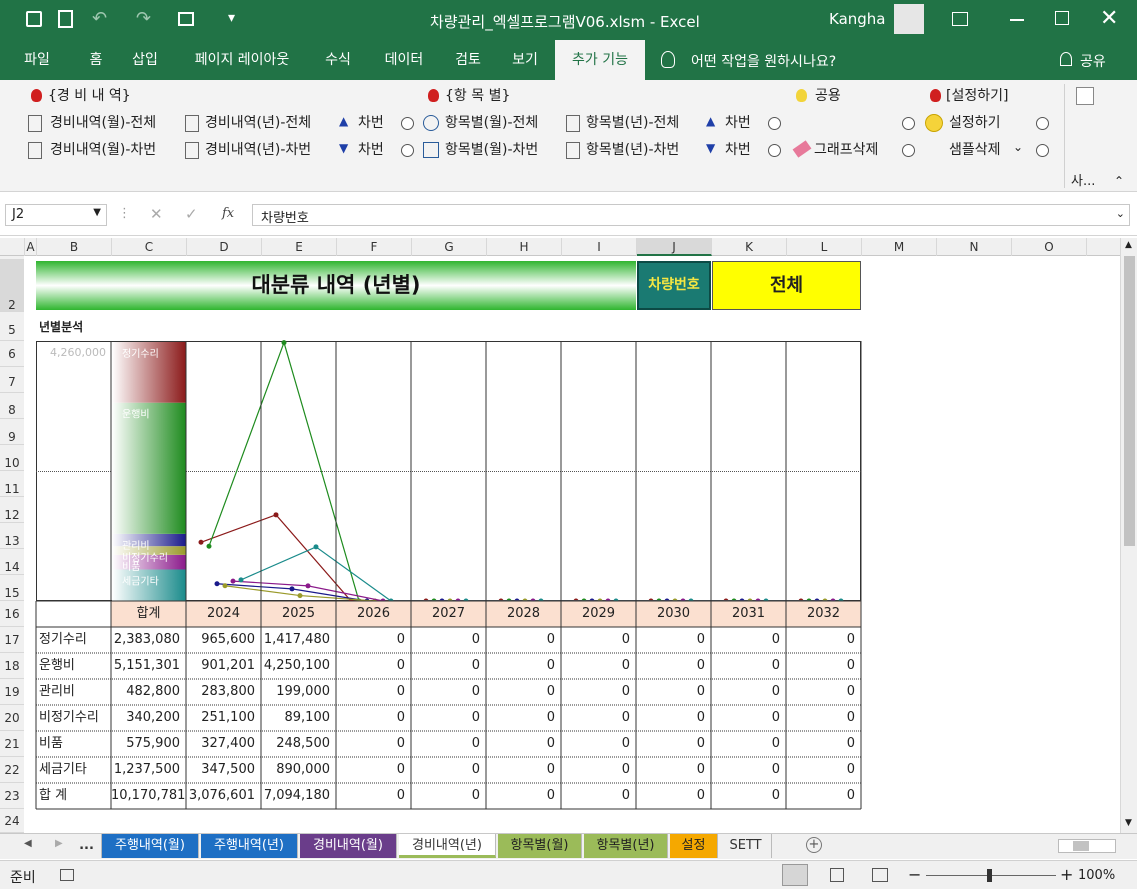  I want to click on sheet-tab-active: 경비내역(년), so click(447, 846).